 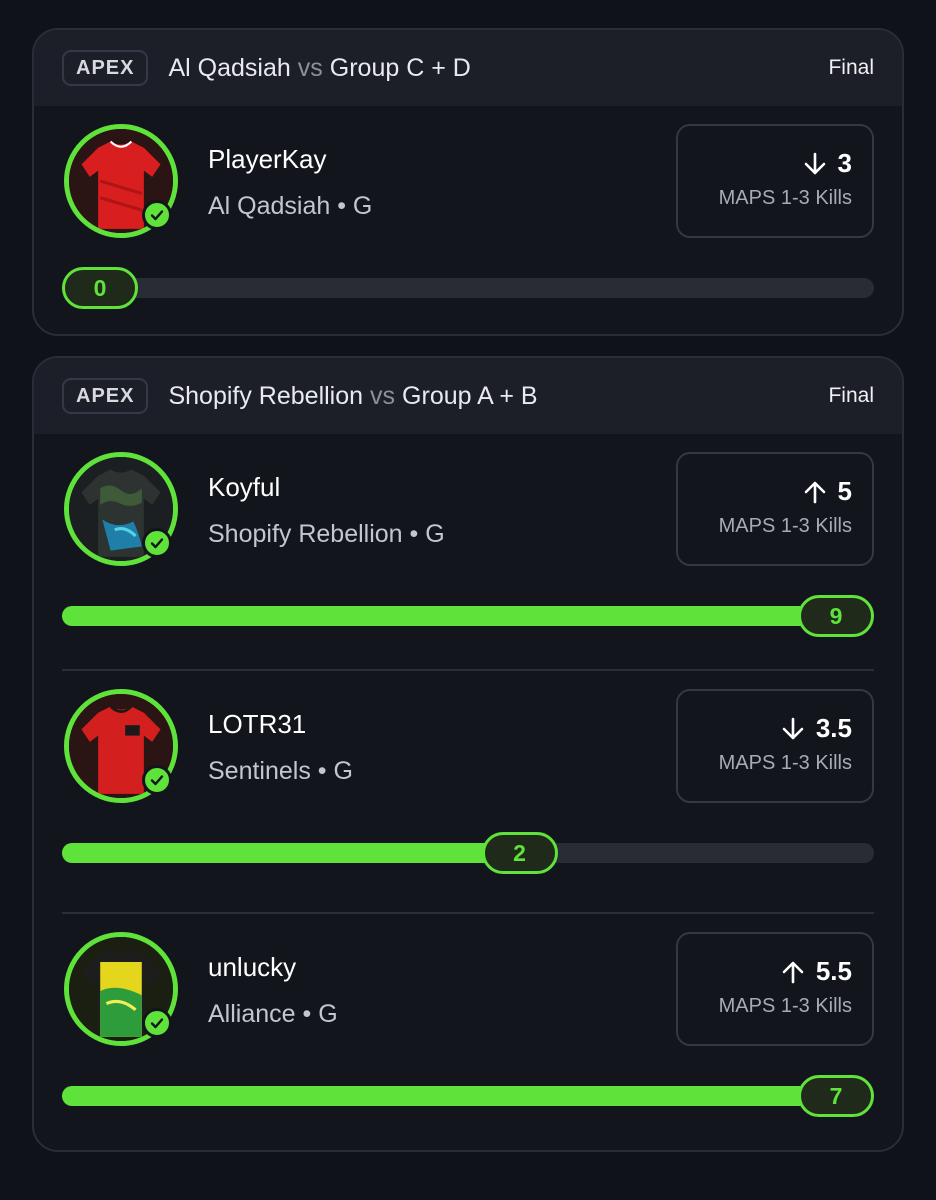 What do you see at coordinates (326, 534) in the screenshot?
I see `player-team: Shopify Rebellion • G` at bounding box center [326, 534].